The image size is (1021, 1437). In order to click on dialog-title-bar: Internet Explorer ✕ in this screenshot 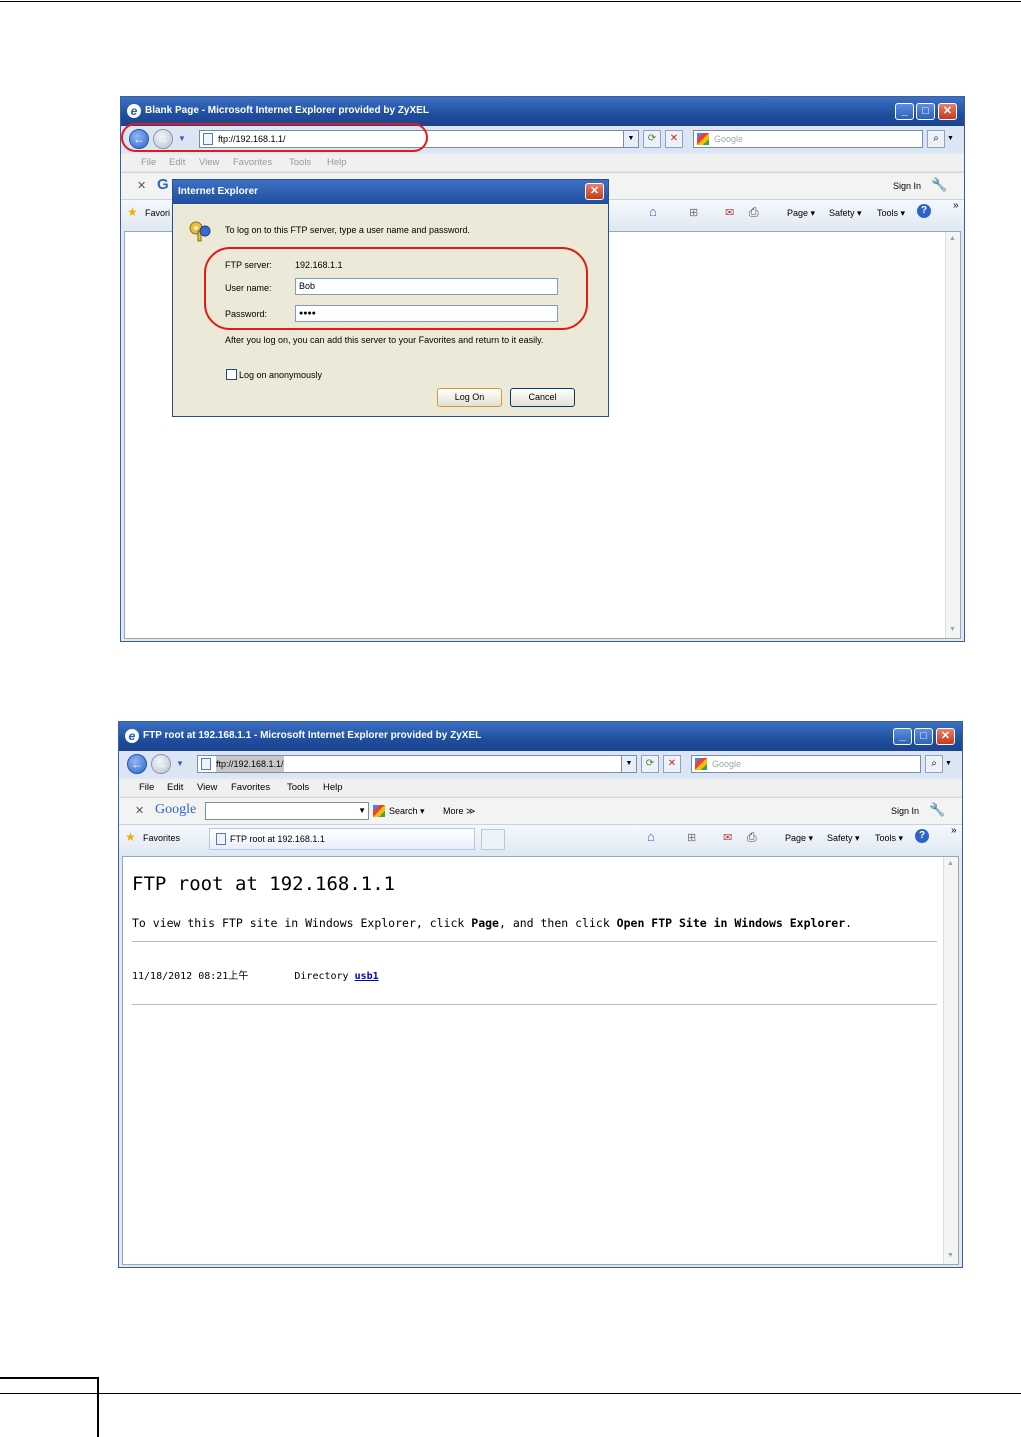, I will do `click(390, 192)`.